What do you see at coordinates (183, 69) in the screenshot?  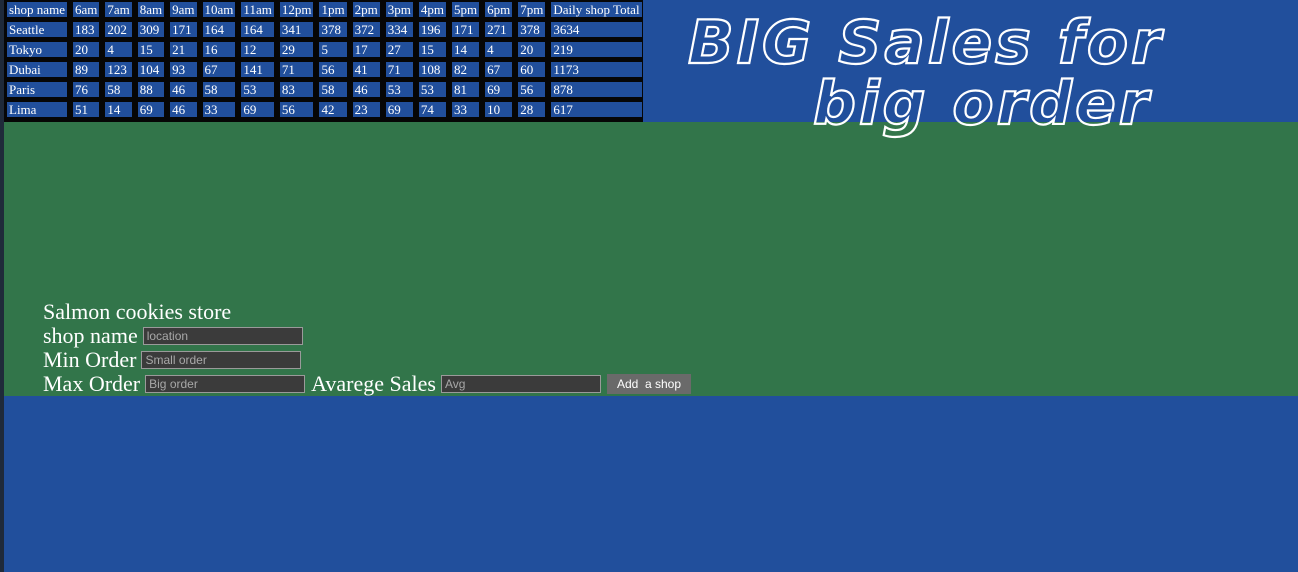 I see `sales-cell: 93` at bounding box center [183, 69].